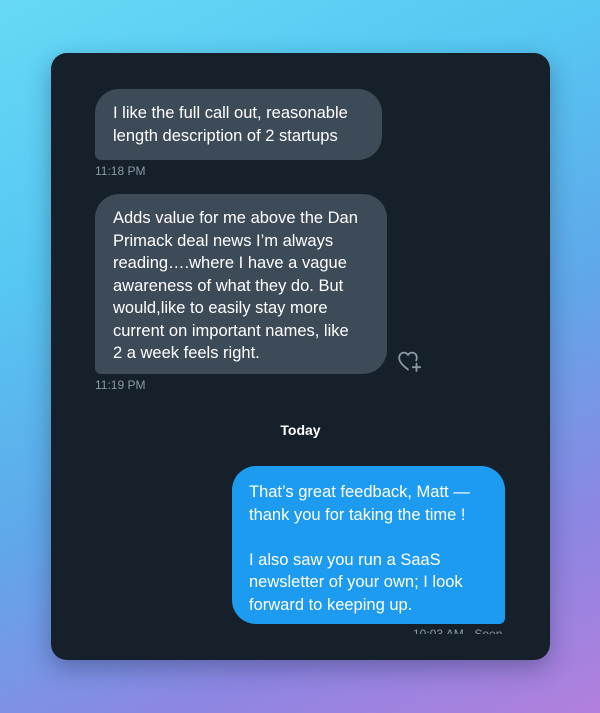  Describe the element at coordinates (120, 171) in the screenshot. I see `message-timestamp: 11:18 PM` at that location.